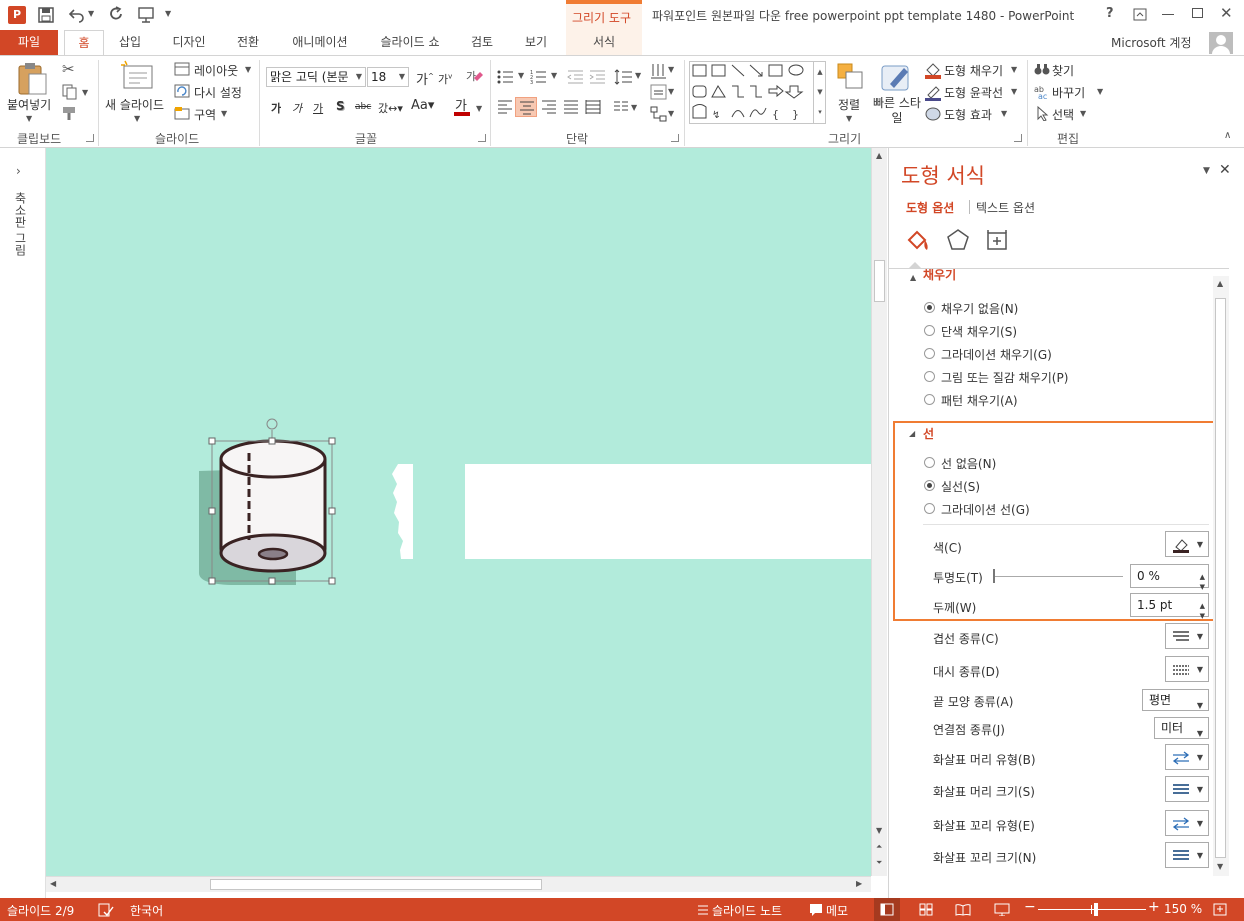 Image resolution: width=1244 pixels, height=921 pixels. What do you see at coordinates (634, 107) in the screenshot?
I see `columns-dropdown-icon: ▼` at bounding box center [634, 107].